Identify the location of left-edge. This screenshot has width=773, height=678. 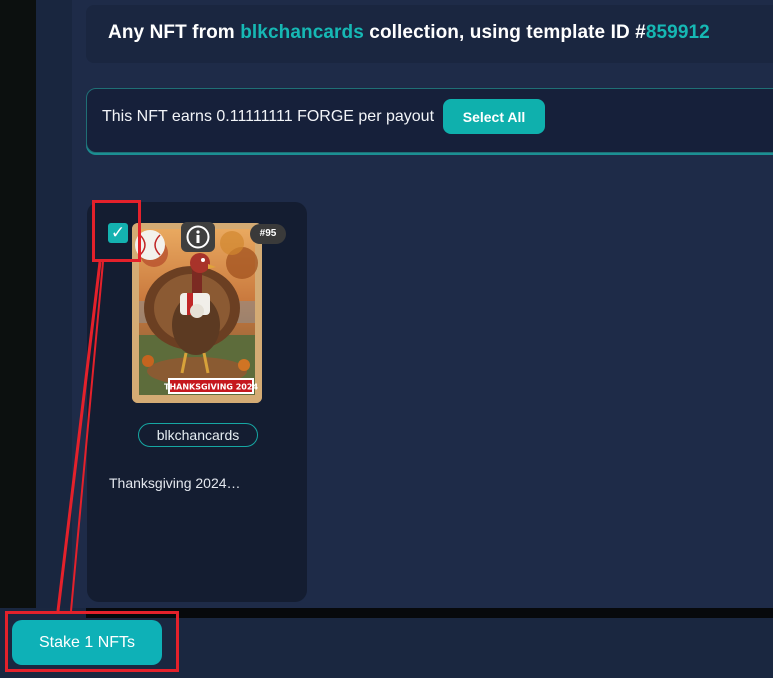
(18, 339).